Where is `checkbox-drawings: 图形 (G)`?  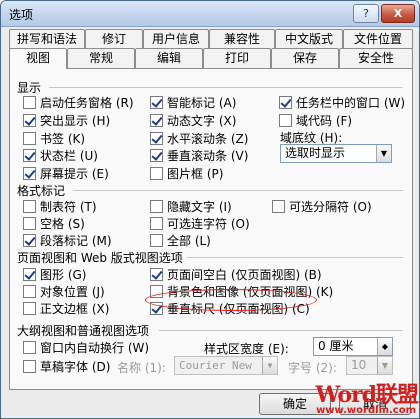 checkbox-drawings: 图形 (G) is located at coordinates (54, 274).